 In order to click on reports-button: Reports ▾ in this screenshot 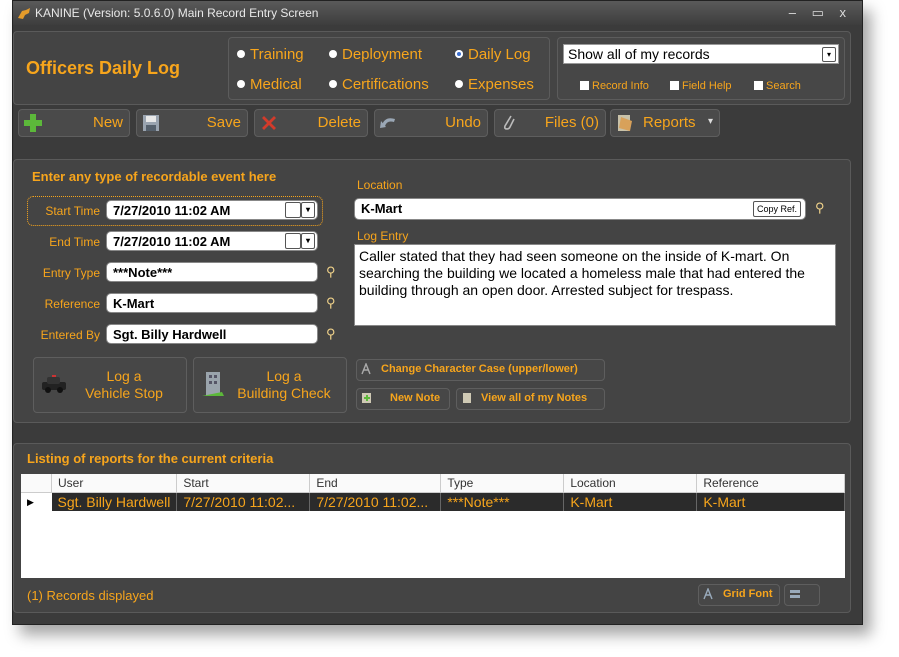, I will do `click(665, 123)`.